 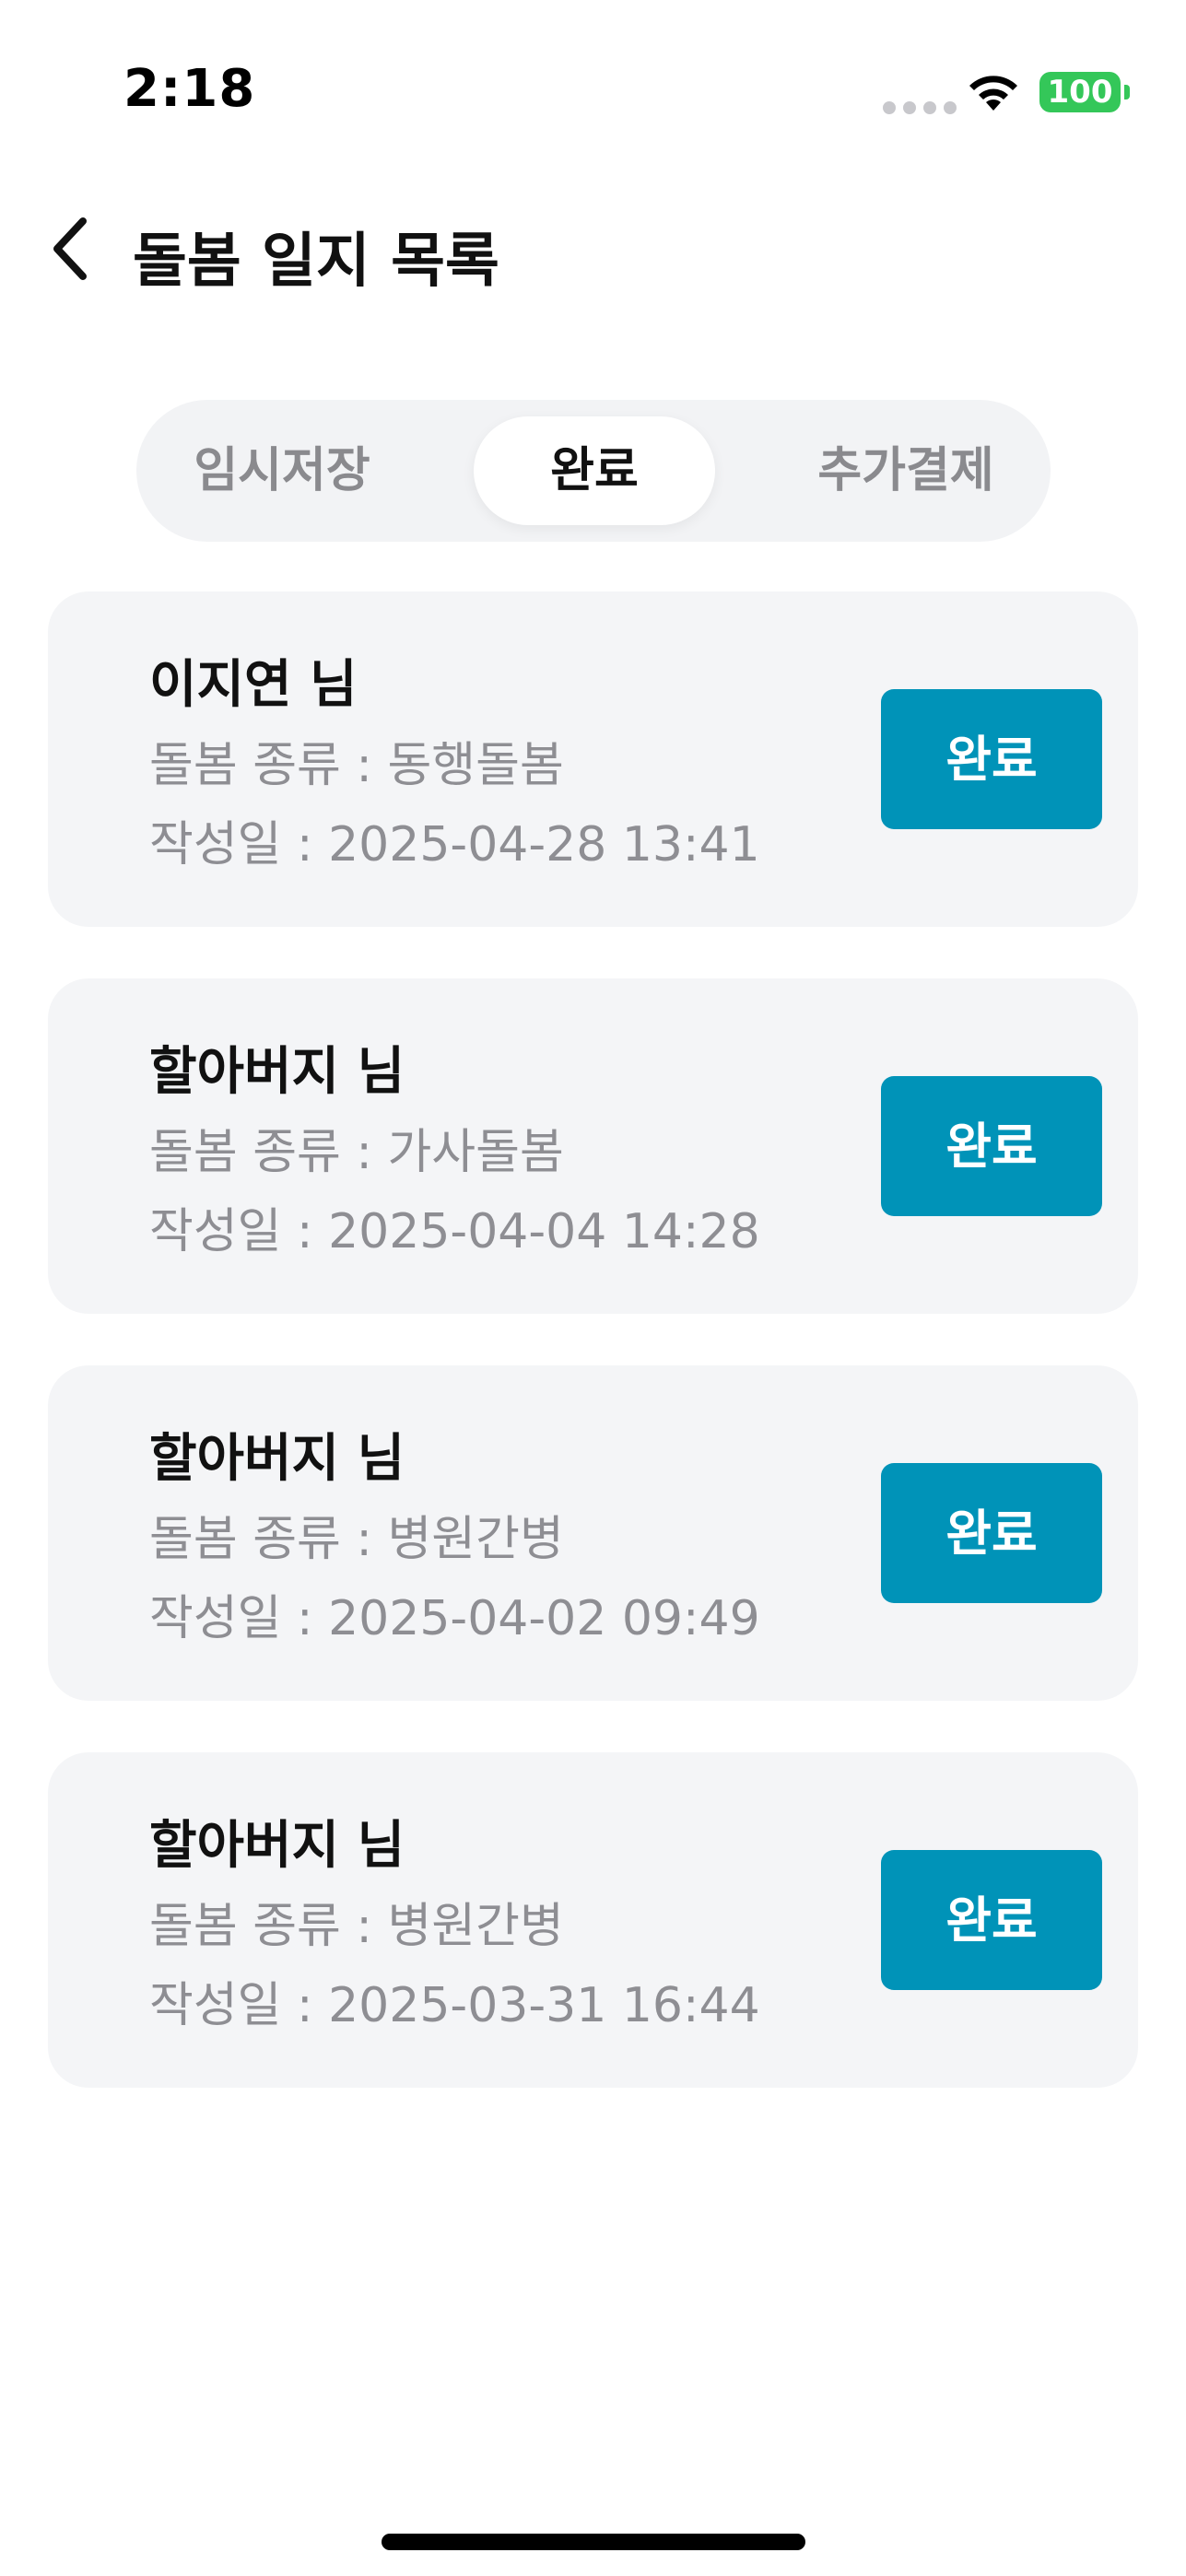 I want to click on battery-tip, so click(x=1127, y=92).